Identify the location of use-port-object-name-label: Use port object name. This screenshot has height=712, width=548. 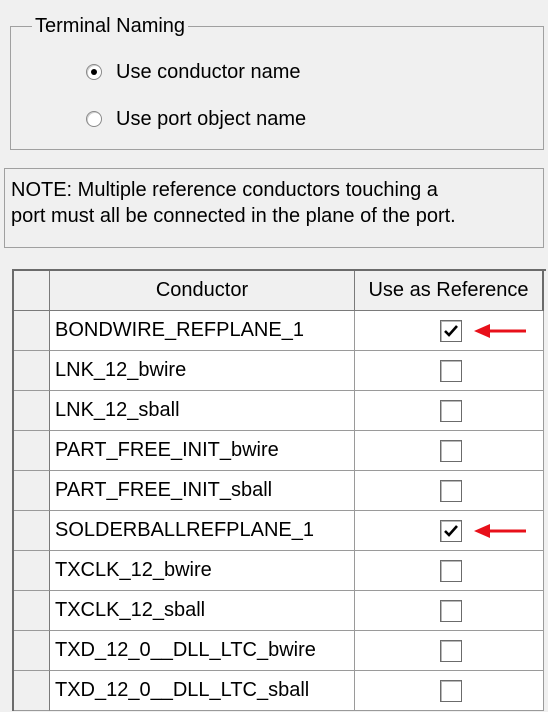
(211, 119).